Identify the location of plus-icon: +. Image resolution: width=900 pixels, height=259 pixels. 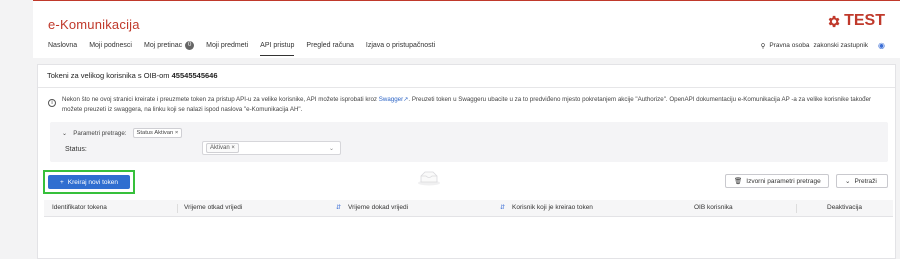
(61, 182).